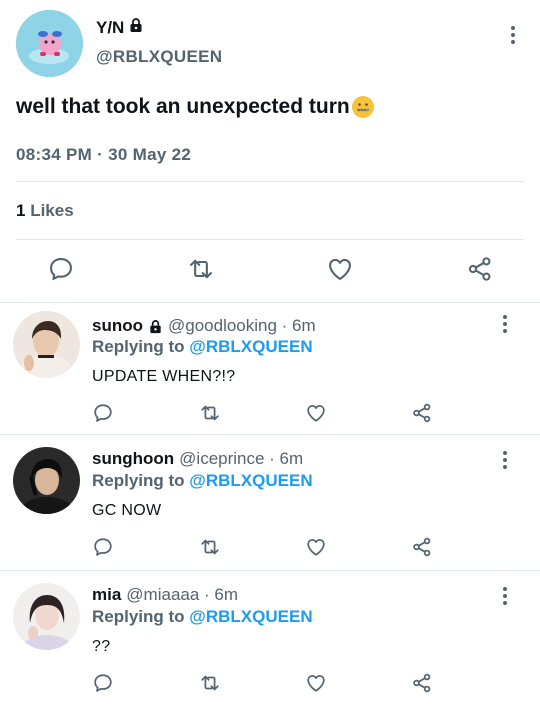 The image size is (540, 707). I want to click on zipper-mouth-emoji-icon, so click(362, 107).